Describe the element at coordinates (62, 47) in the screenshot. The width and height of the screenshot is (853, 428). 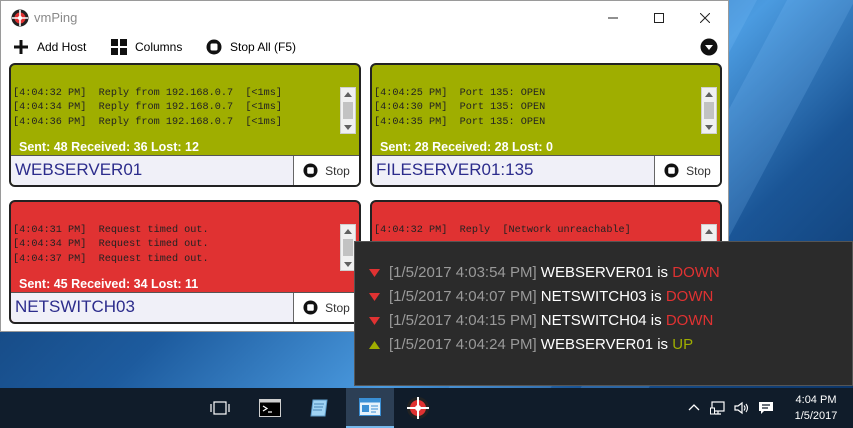
I see `add-host-label: Add Host` at that location.